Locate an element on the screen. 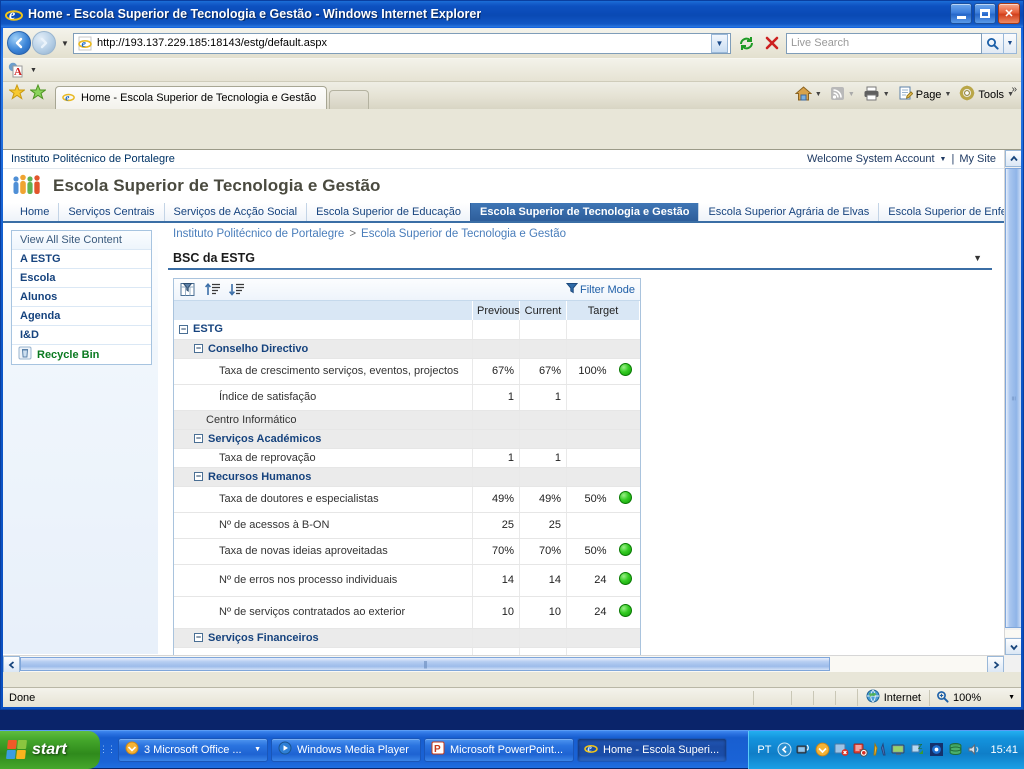 The width and height of the screenshot is (1024, 769). scroll-right-button is located at coordinates (995, 664).